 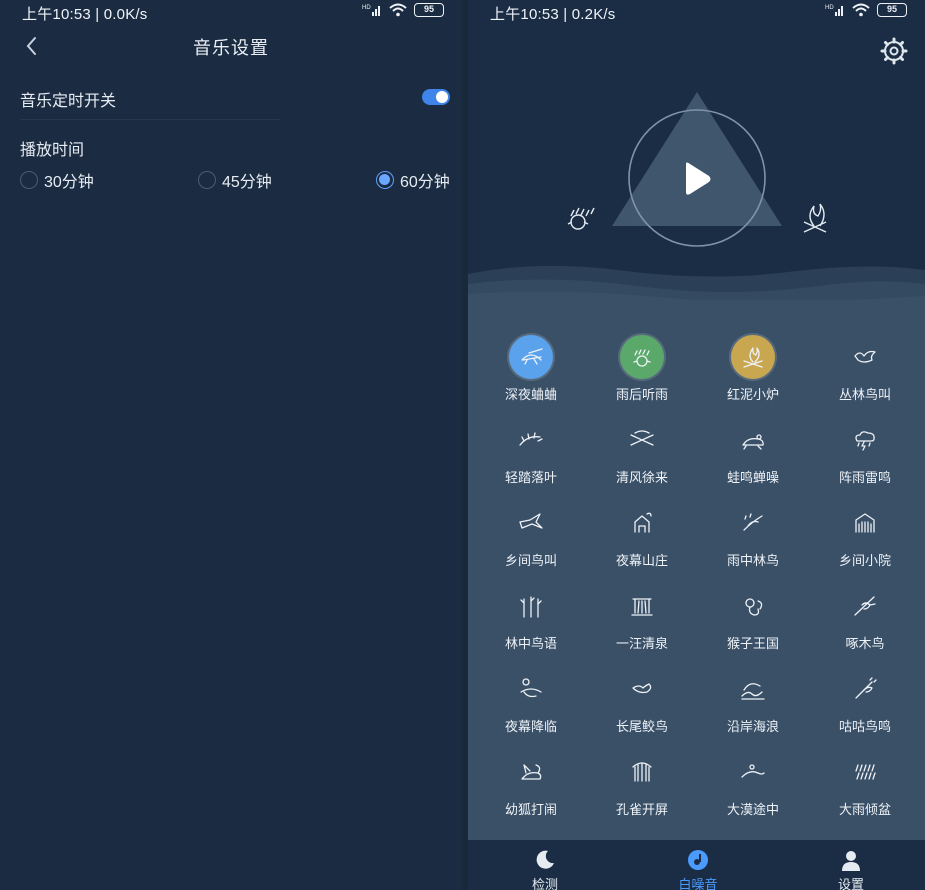 I want to click on sound-item: 夜幕山庄, so click(x=642, y=541).